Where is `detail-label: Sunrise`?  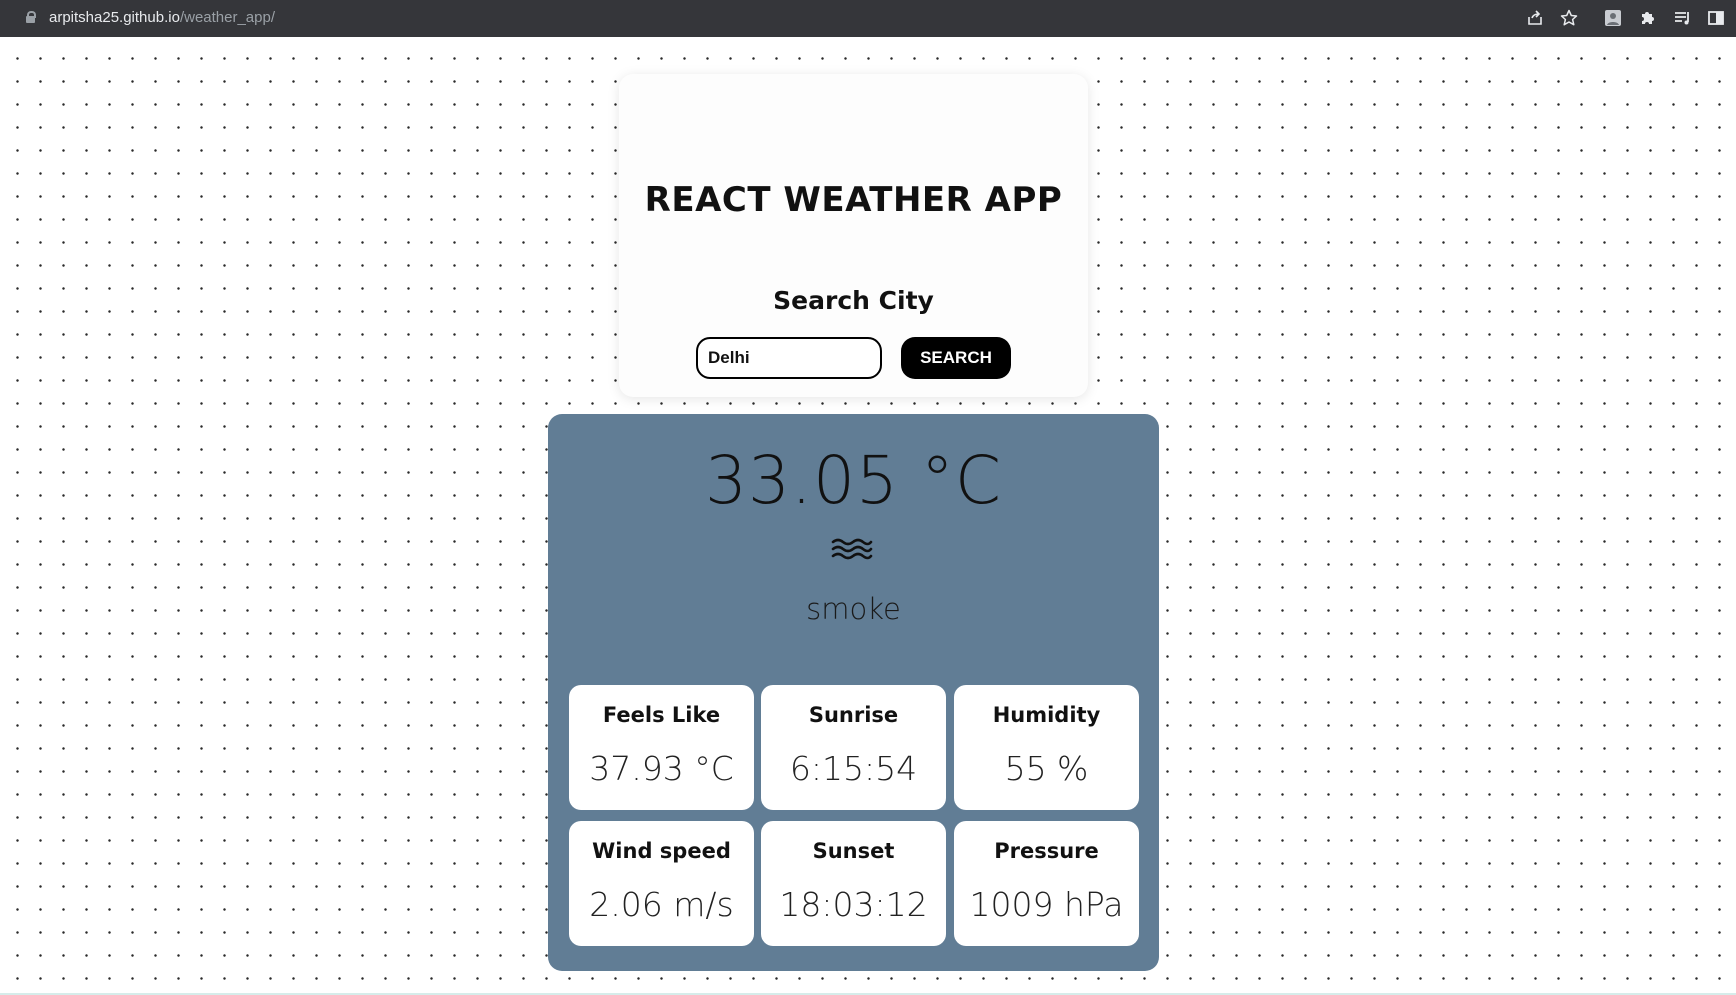 detail-label: Sunrise is located at coordinates (853, 715).